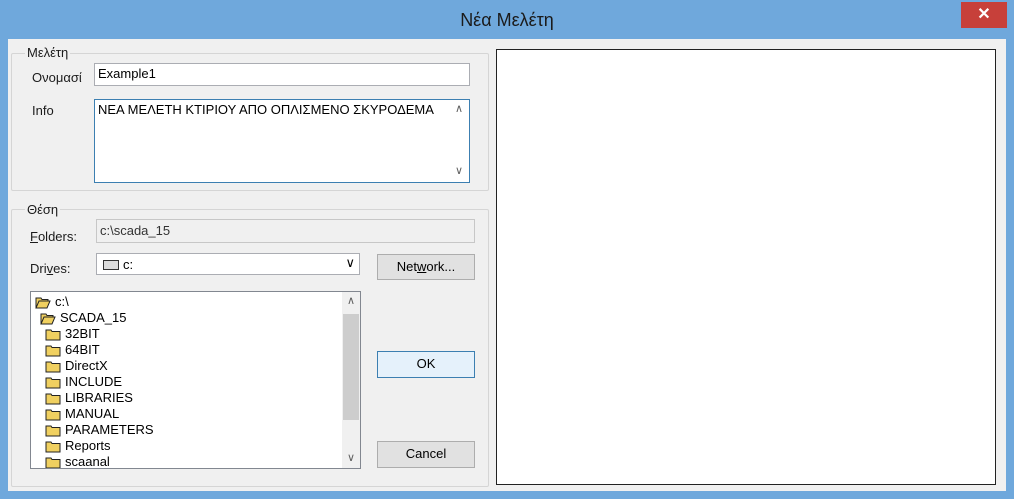 Image resolution: width=1014 pixels, height=499 pixels. What do you see at coordinates (88, 445) in the screenshot?
I see `folder-name: Reports` at bounding box center [88, 445].